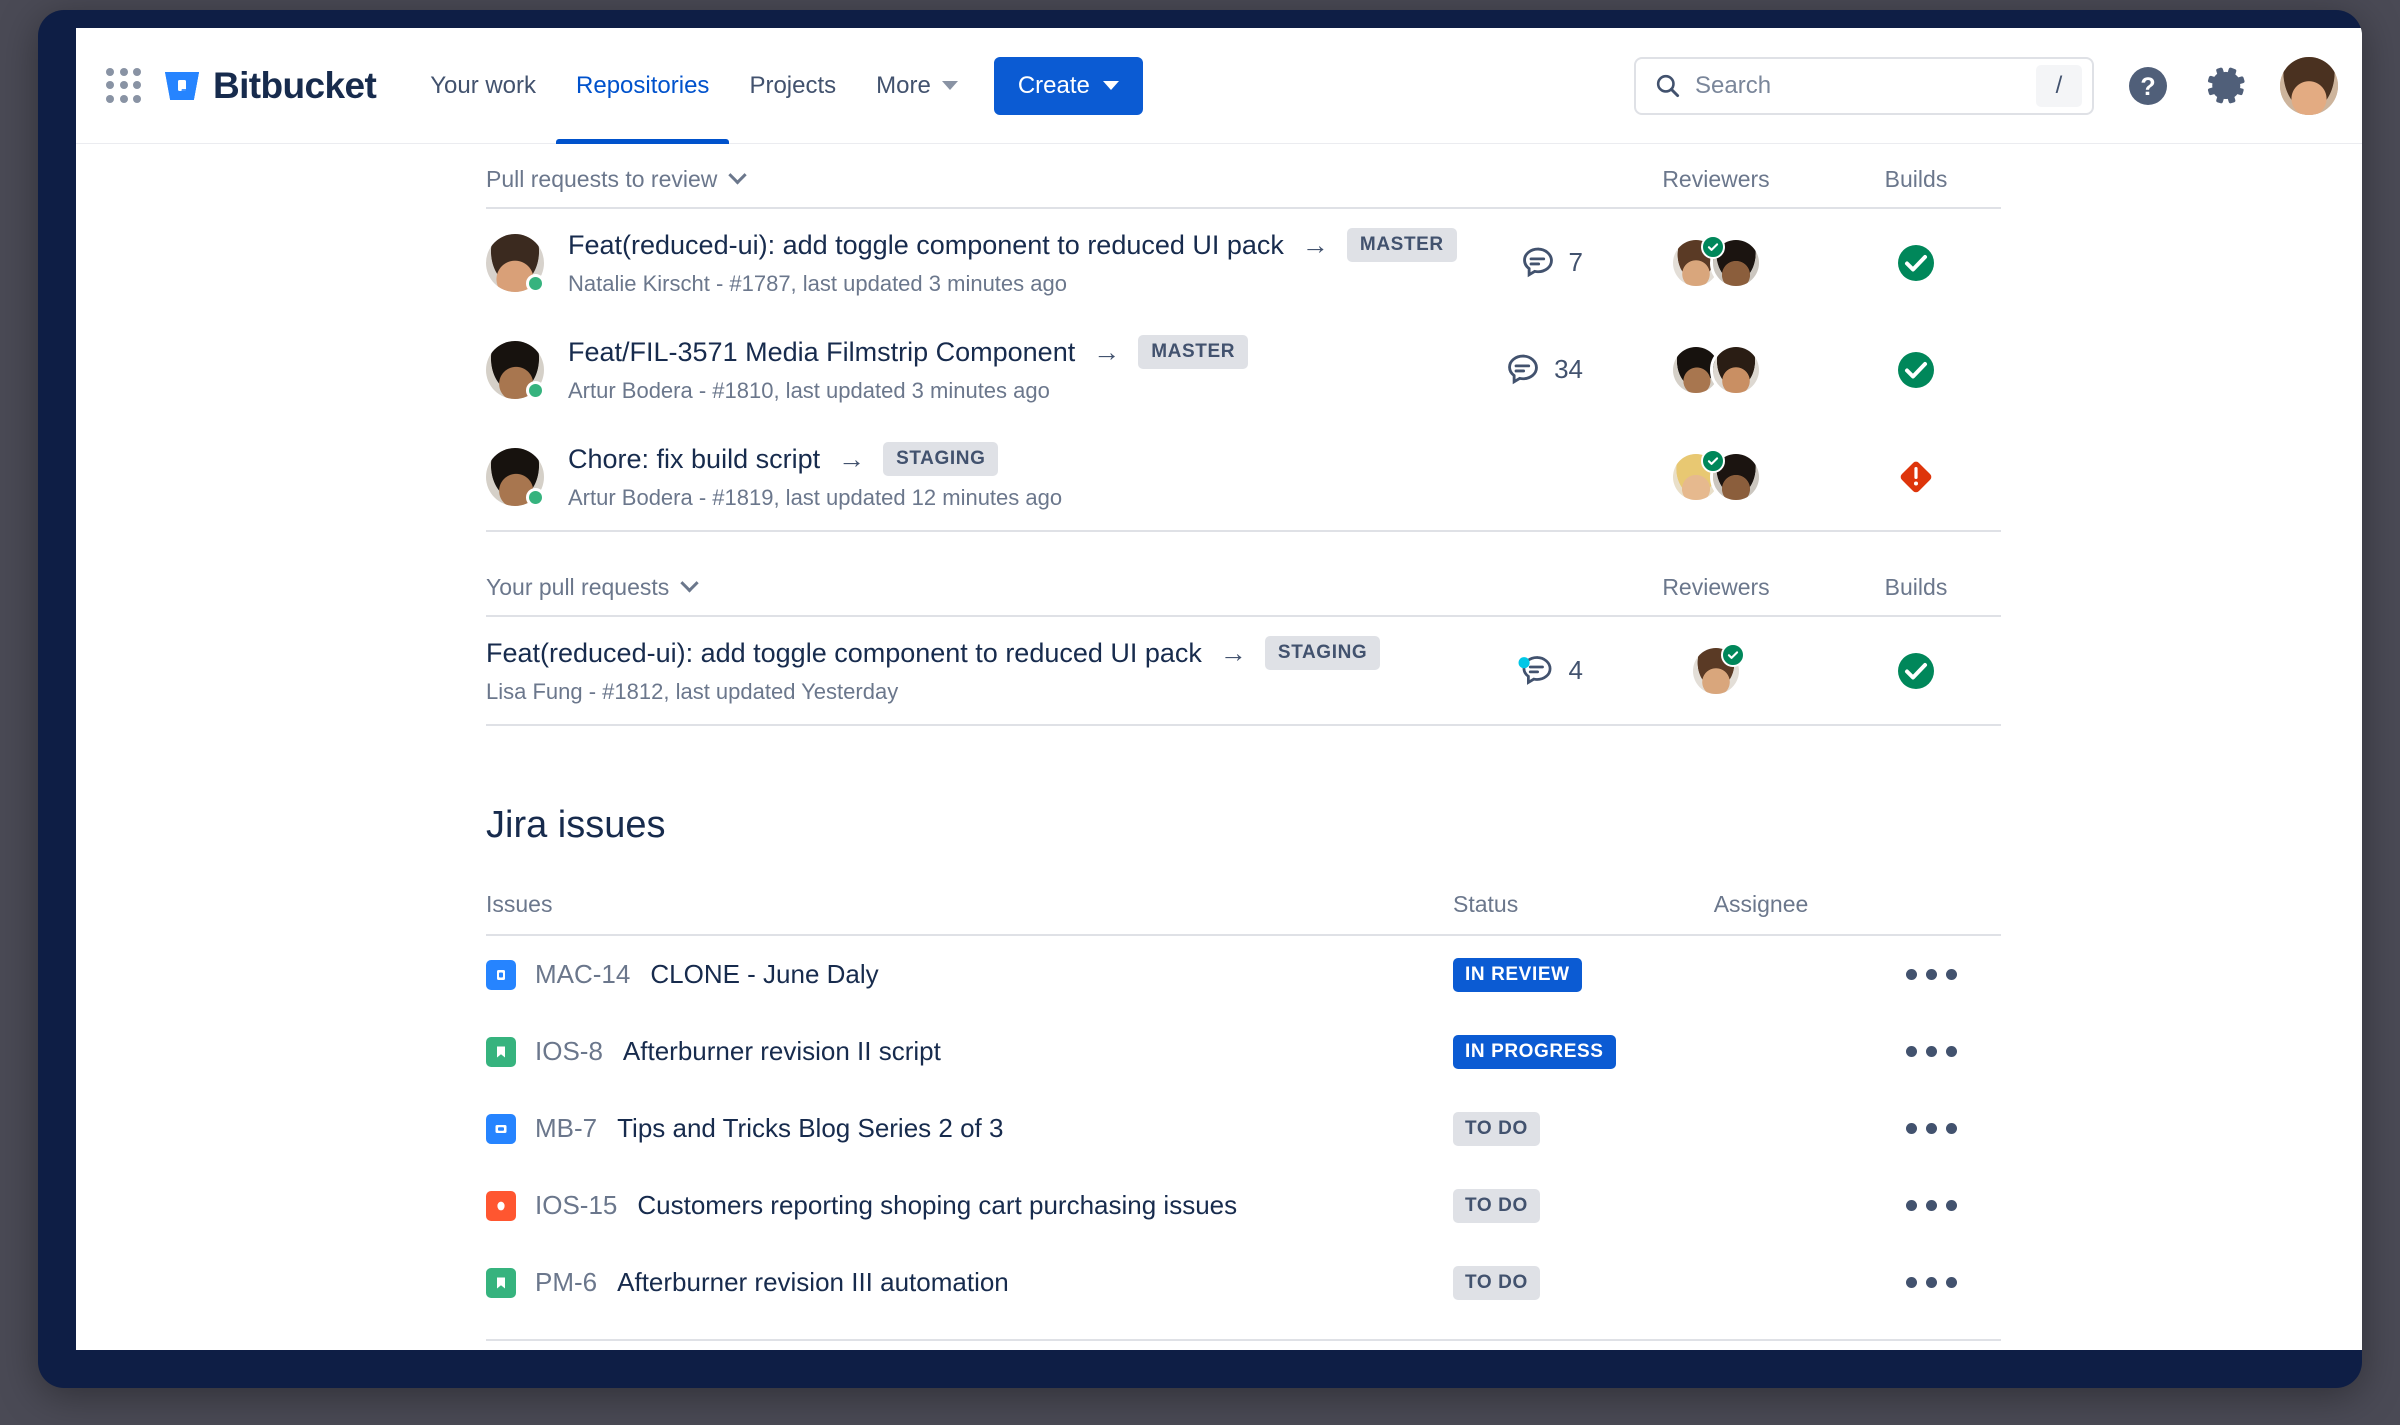  What do you see at coordinates (1243, 186) in the screenshot?
I see `pull-requests-to-review-header: Pull requests to review Reviewers Builds` at bounding box center [1243, 186].